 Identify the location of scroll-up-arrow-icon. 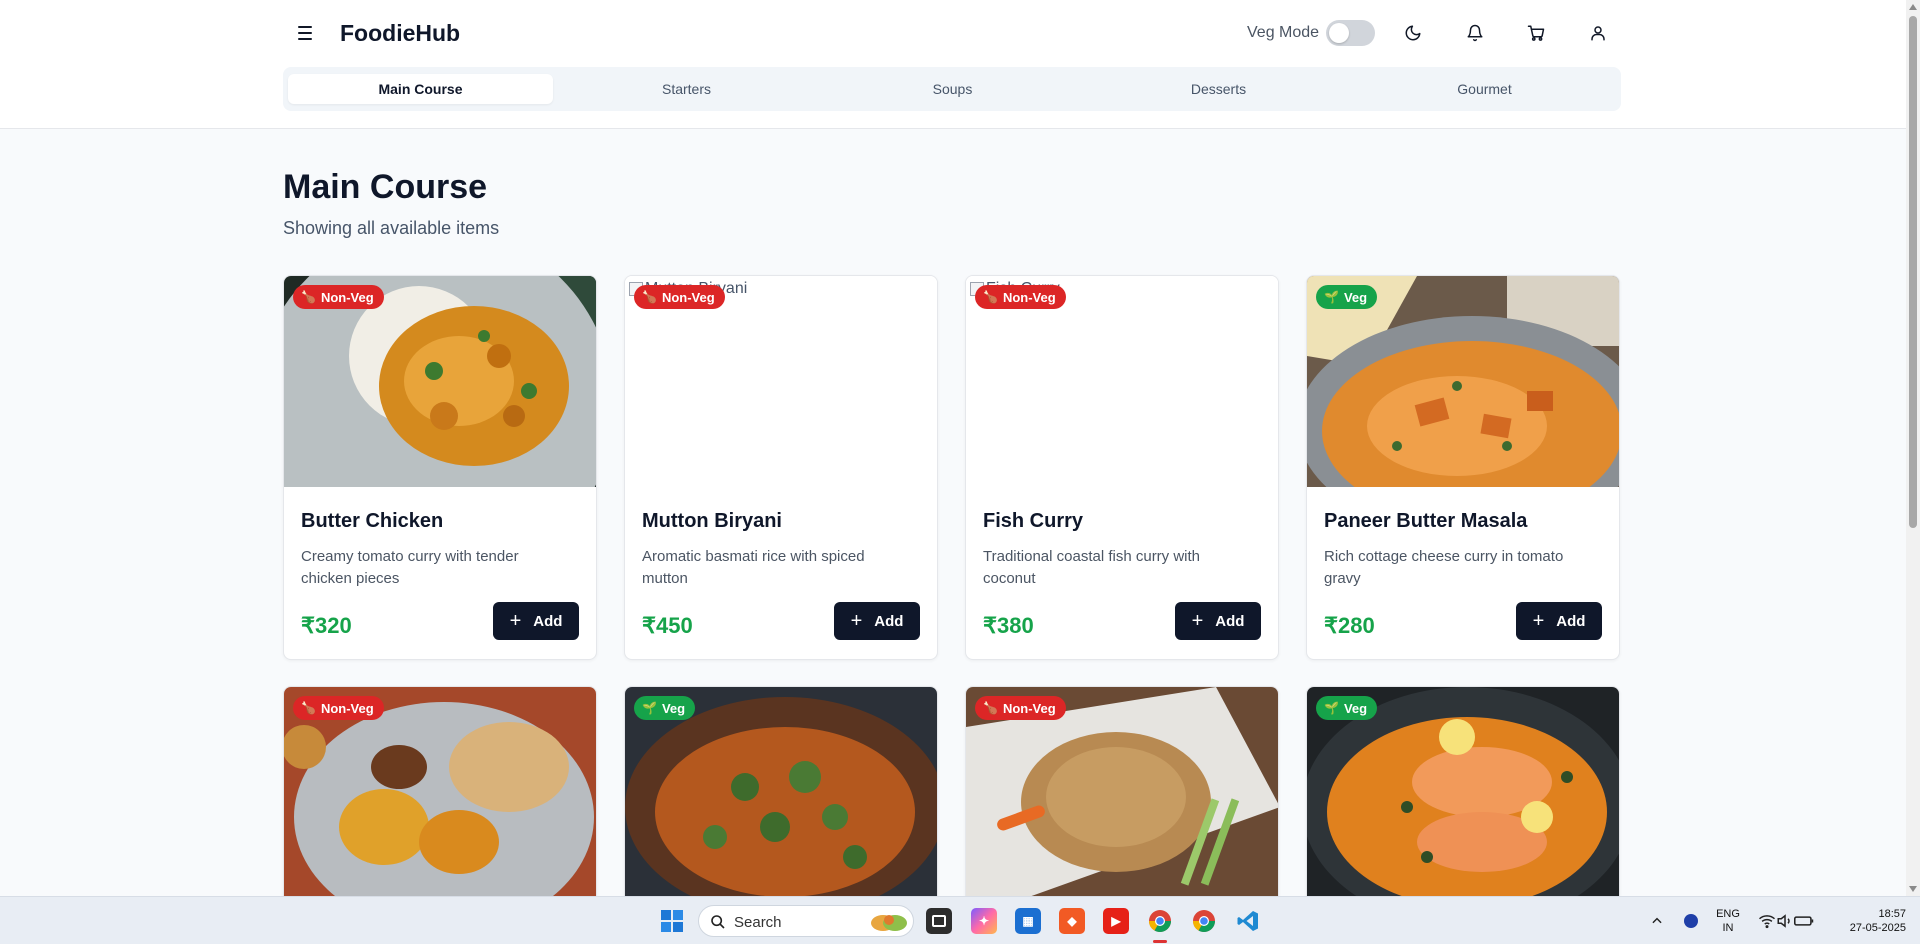
(1913, 7).